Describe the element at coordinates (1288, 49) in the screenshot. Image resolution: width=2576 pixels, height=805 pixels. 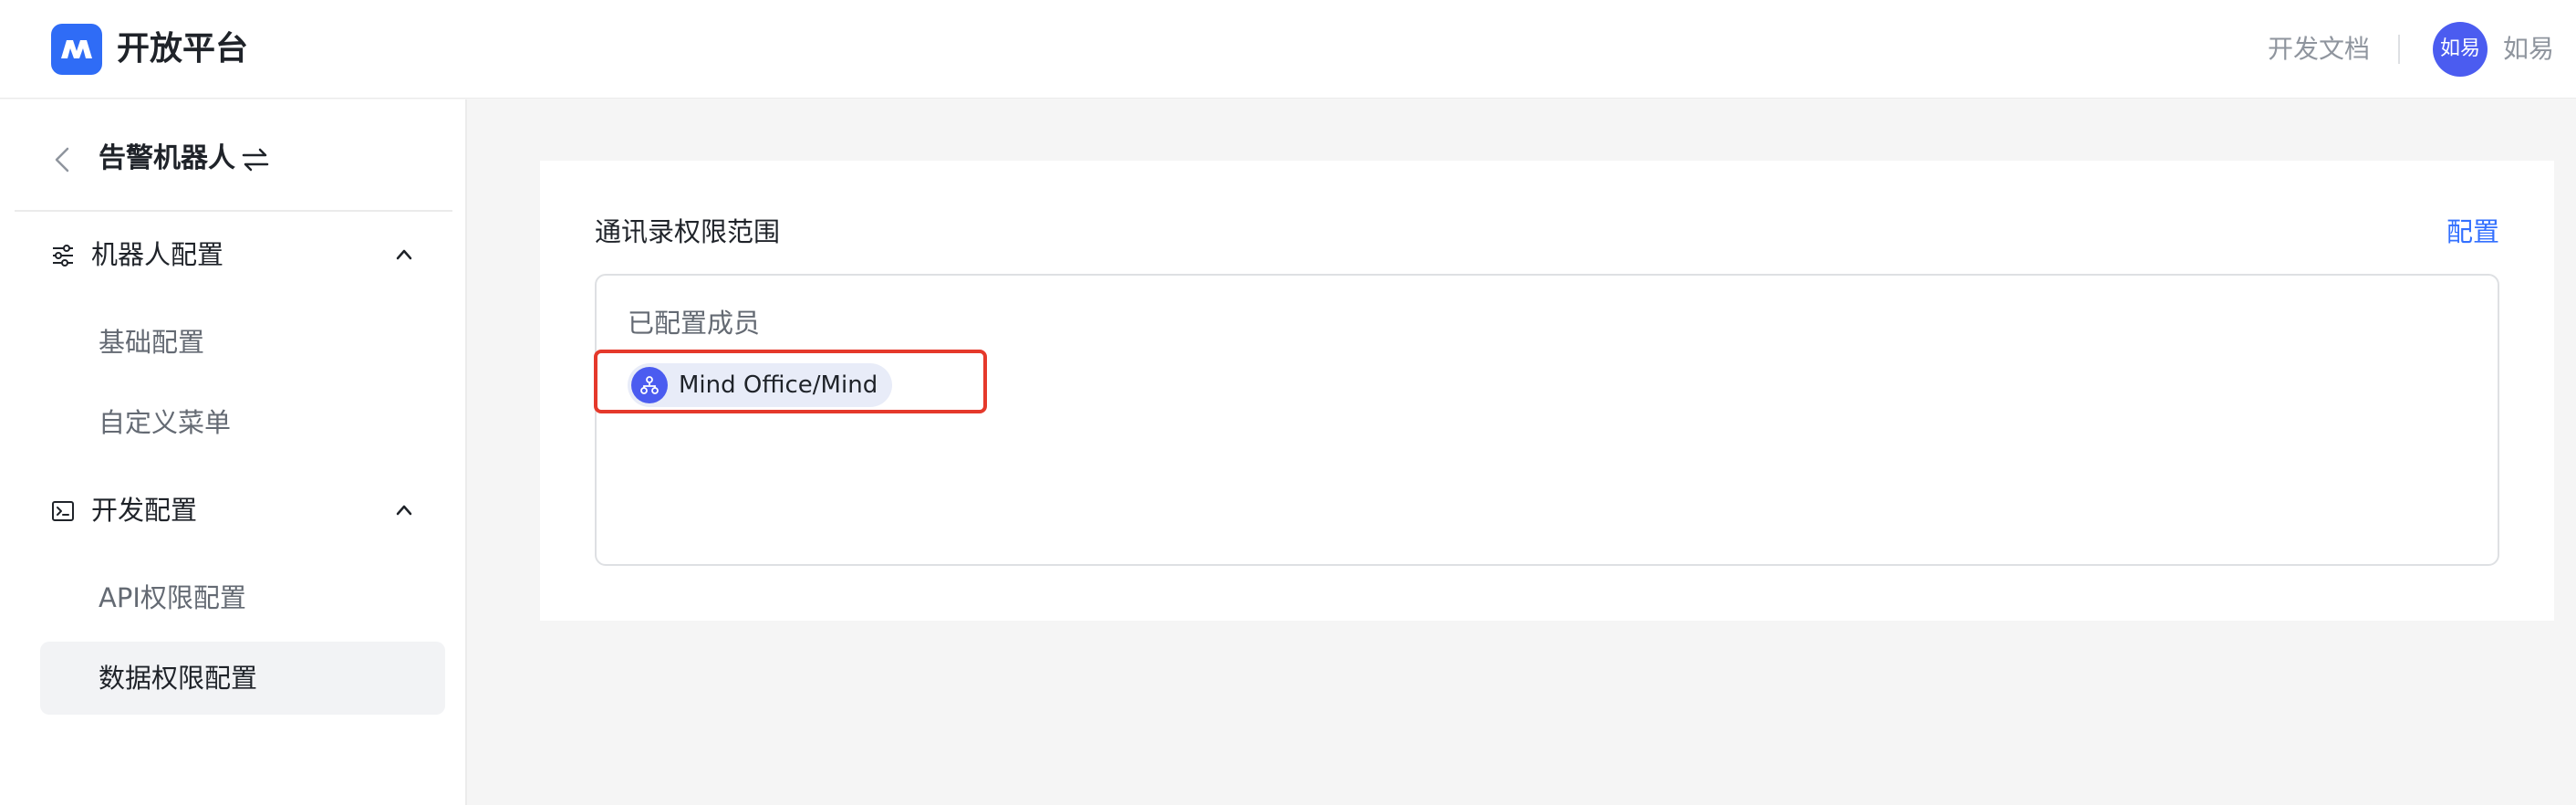
I see `top-header: 开放平台 开发文档 如易 如易` at that location.